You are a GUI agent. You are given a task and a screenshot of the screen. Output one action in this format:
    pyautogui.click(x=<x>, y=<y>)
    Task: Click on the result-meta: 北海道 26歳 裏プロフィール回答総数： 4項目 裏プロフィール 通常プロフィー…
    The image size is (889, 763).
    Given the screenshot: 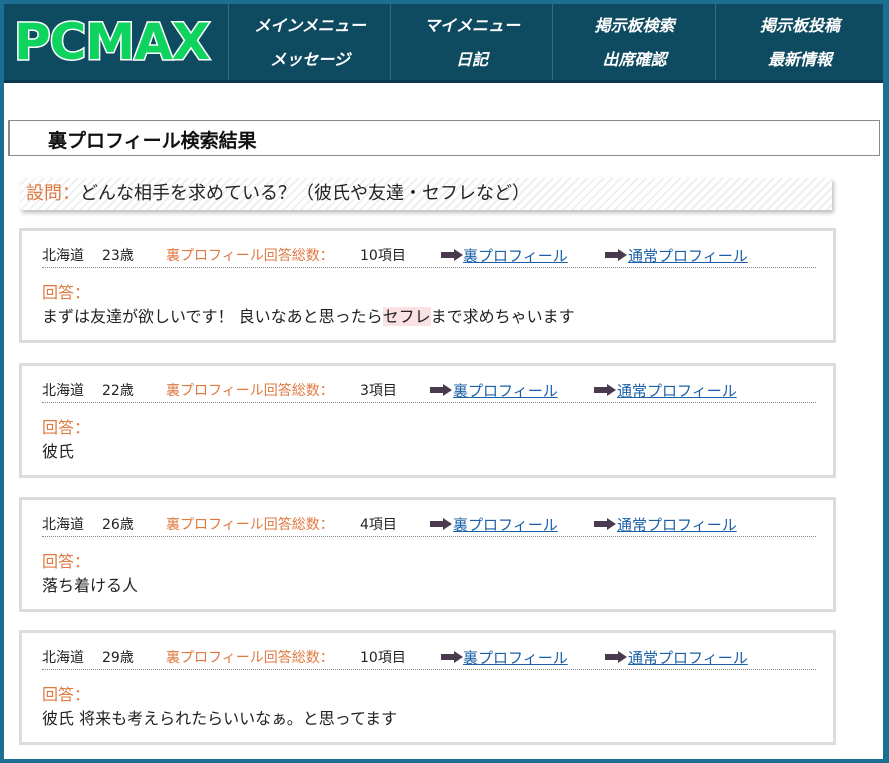 What is the action you would take?
    pyautogui.click(x=429, y=523)
    